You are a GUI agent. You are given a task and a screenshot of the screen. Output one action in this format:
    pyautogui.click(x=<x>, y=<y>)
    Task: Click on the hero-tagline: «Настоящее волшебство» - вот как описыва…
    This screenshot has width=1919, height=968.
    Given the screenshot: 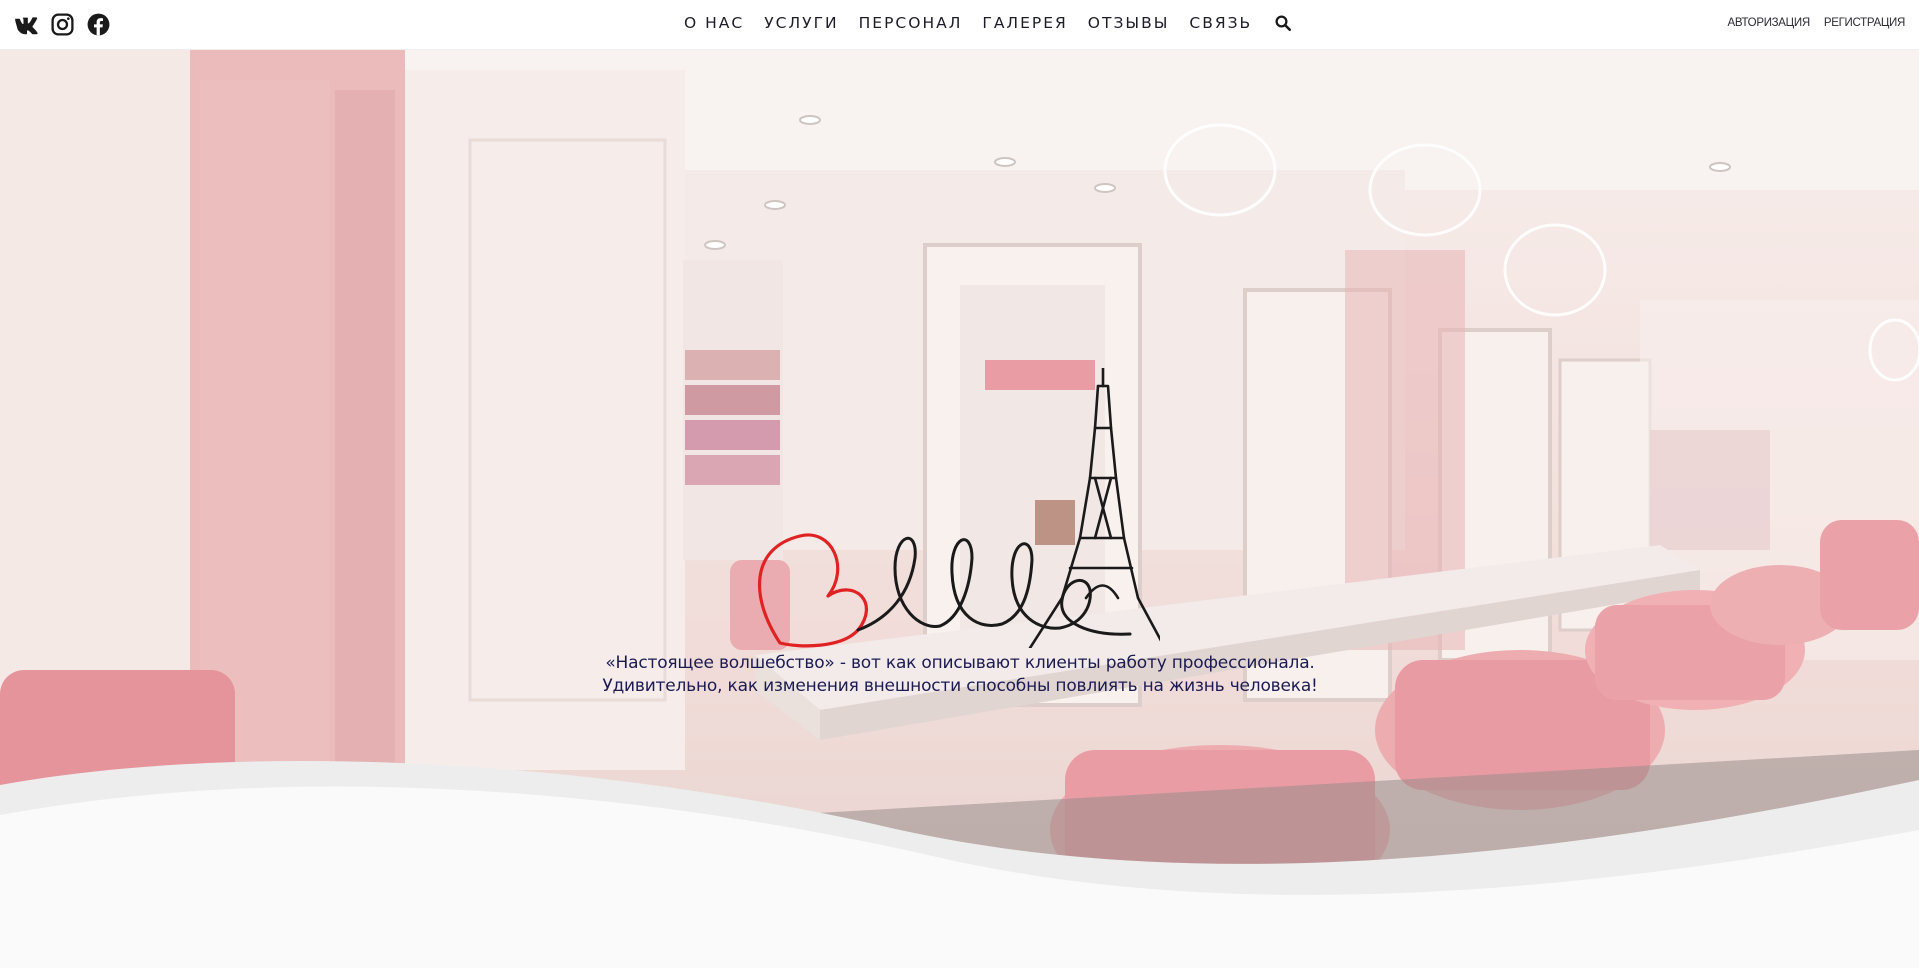 What is the action you would take?
    pyautogui.click(x=960, y=675)
    